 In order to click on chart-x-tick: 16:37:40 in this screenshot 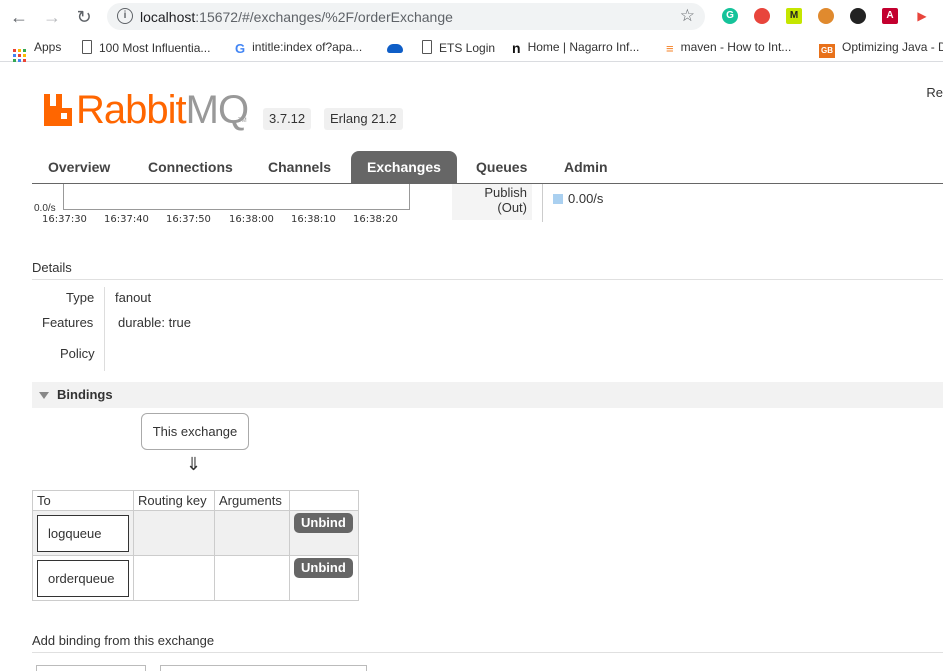, I will do `click(126, 219)`.